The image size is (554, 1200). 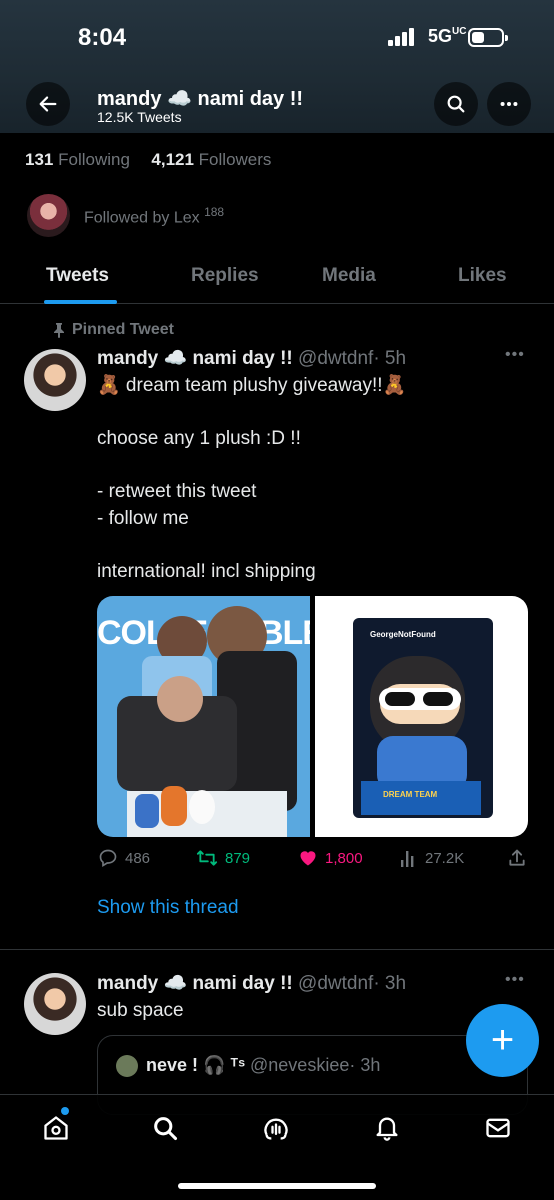 What do you see at coordinates (251, 983) in the screenshot?
I see `tweet-author: mandy ☁️ nami day !! @dwtdnf· 3h` at bounding box center [251, 983].